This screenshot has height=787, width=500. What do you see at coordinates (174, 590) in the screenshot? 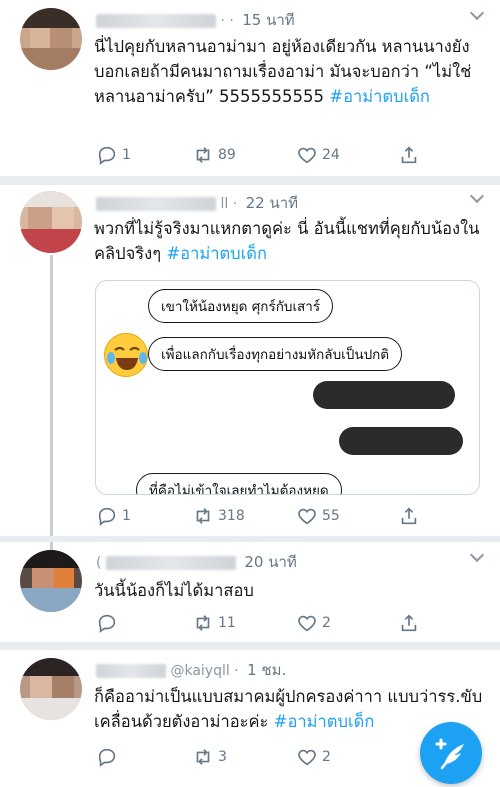
I see `tweet-text: วันนี้น้องก็ไม่ได้มาสอบ` at bounding box center [174, 590].